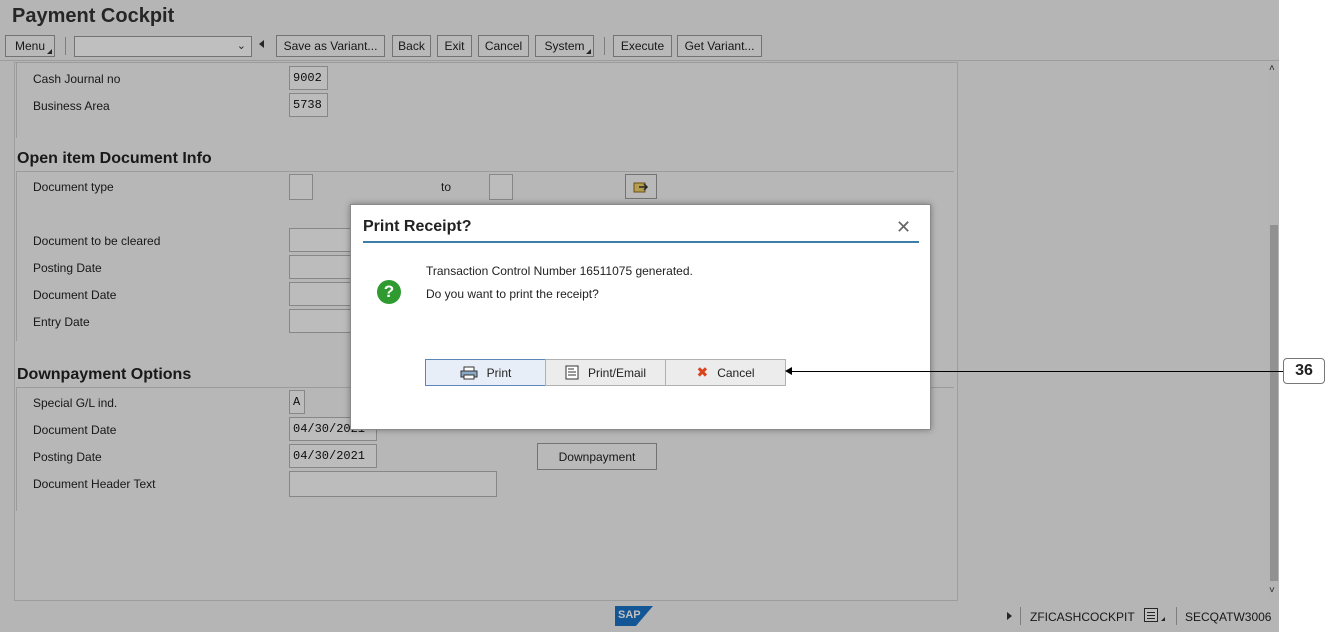  Describe the element at coordinates (417, 226) in the screenshot. I see `dialog-title: Print Receipt?` at that location.